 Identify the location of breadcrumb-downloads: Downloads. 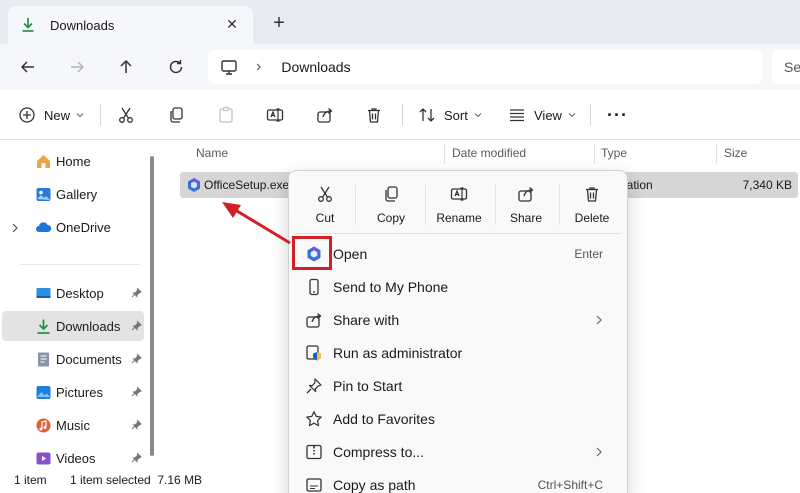
(315, 67).